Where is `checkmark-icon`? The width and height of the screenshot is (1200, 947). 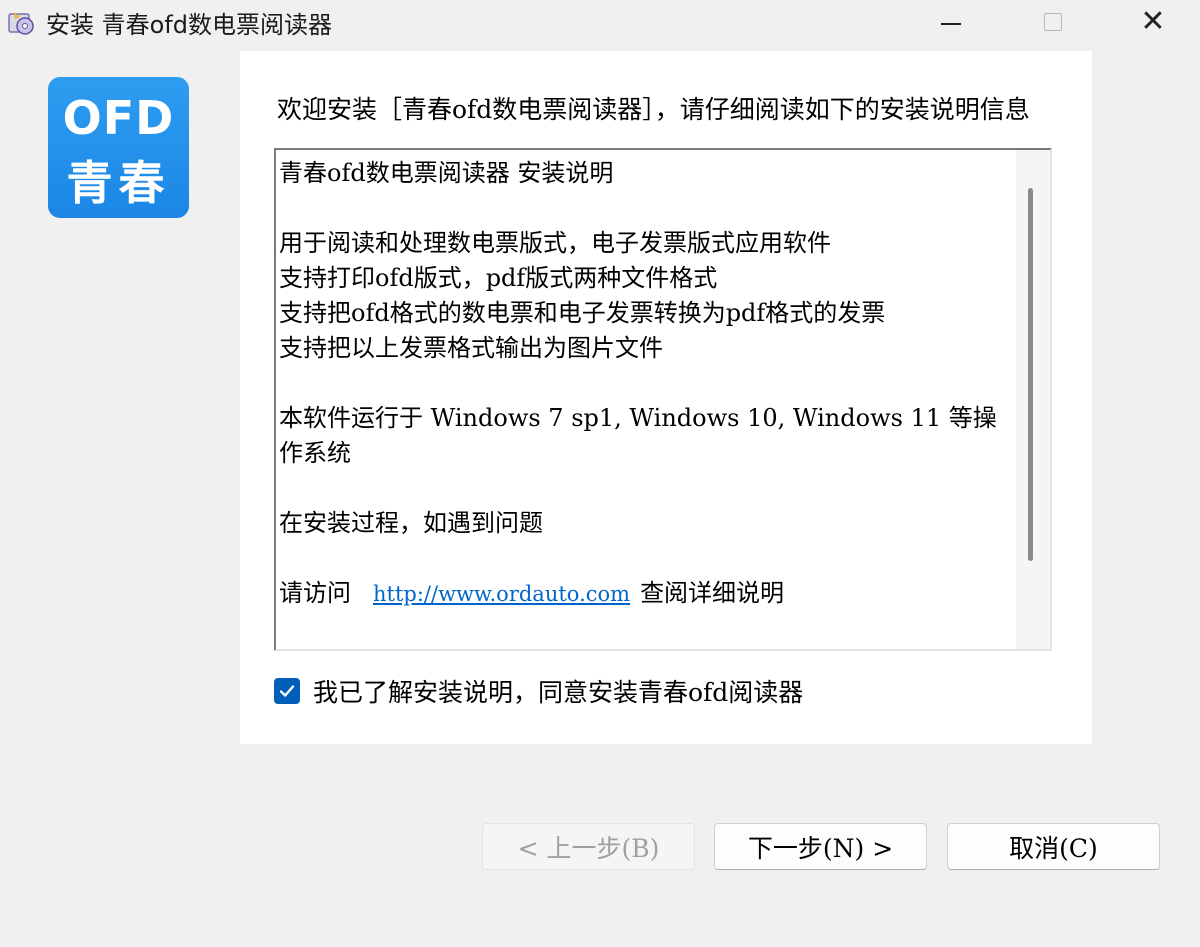 checkmark-icon is located at coordinates (287, 691).